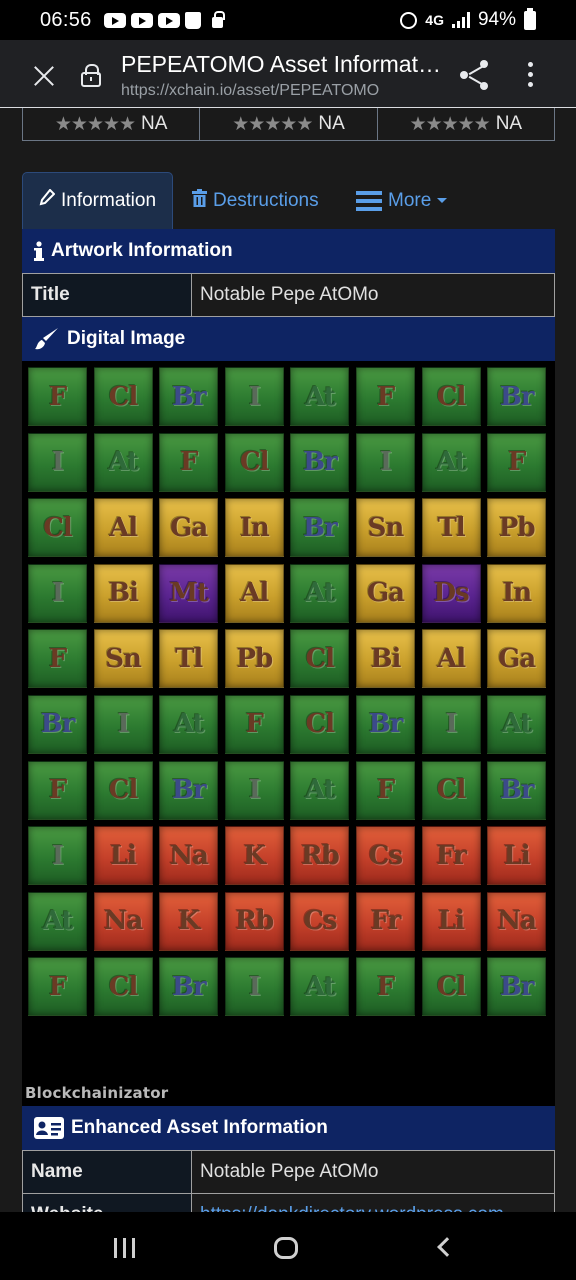  Describe the element at coordinates (288, 251) in the screenshot. I see `artwork-info-header: Artwork Information` at that location.